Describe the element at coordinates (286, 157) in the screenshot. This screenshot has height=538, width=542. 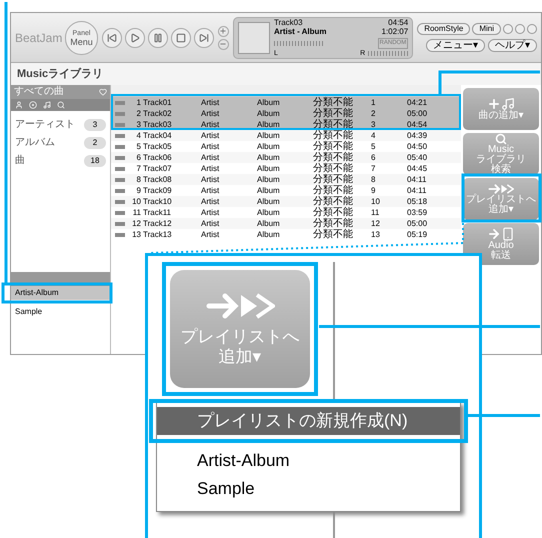
I see `track-row: 6 Track06 Artist Album 分類不能 6 05:40` at that location.